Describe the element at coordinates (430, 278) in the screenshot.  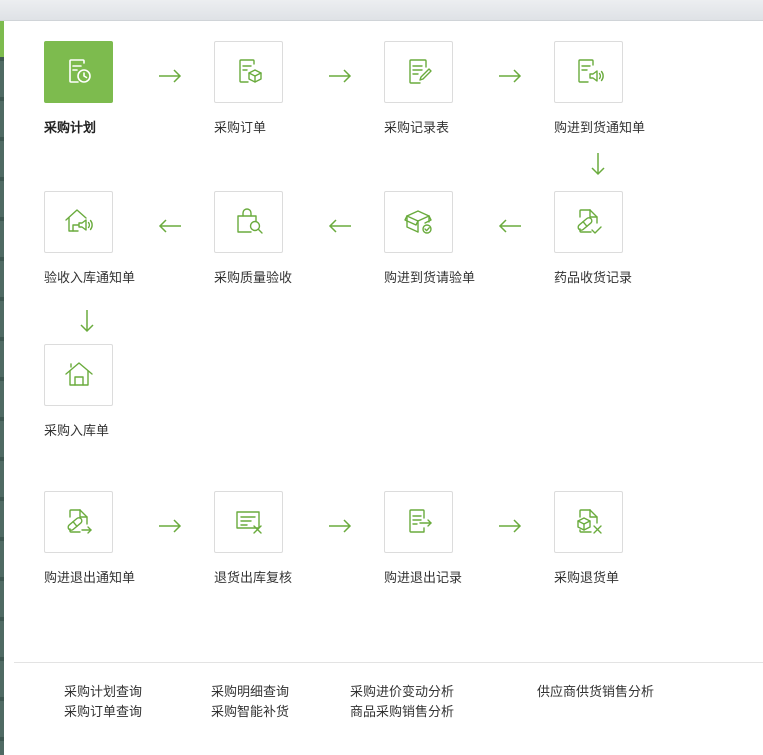
I see `node-label: 购进到货请验单` at that location.